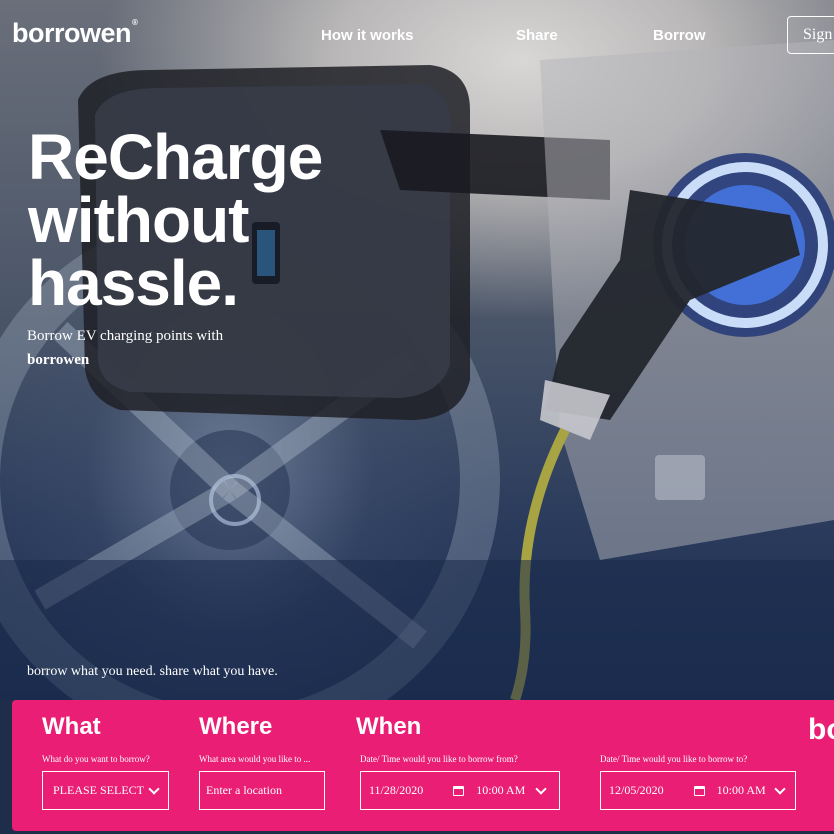 This screenshot has height=834, width=834. What do you see at coordinates (175, 157) in the screenshot?
I see `headline-line-1: ReCharge` at bounding box center [175, 157].